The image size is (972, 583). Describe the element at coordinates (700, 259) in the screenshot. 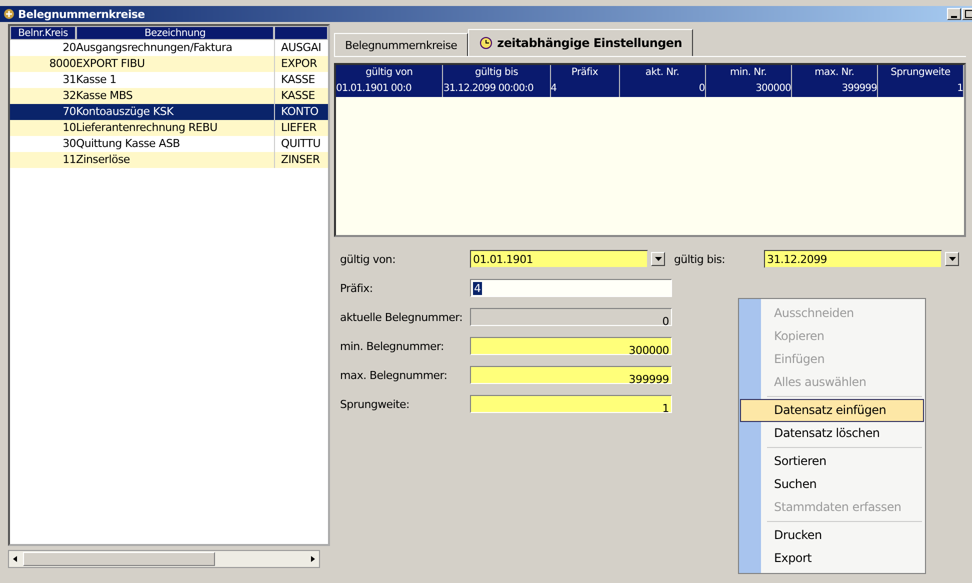

I see `field-label: gültig bis:` at that location.